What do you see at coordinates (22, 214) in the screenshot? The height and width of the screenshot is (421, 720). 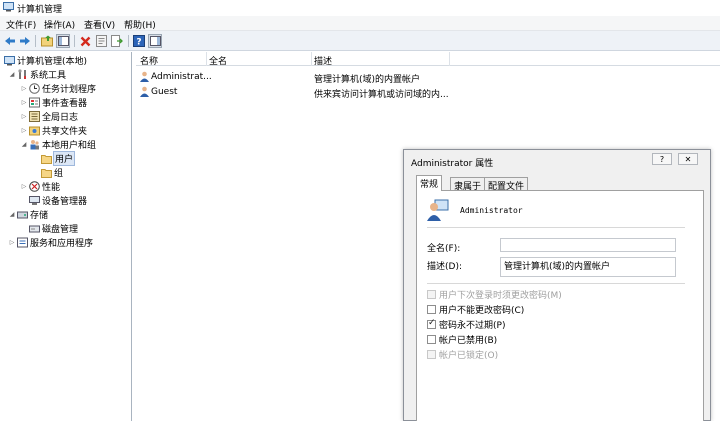 I see `storage-icon` at bounding box center [22, 214].